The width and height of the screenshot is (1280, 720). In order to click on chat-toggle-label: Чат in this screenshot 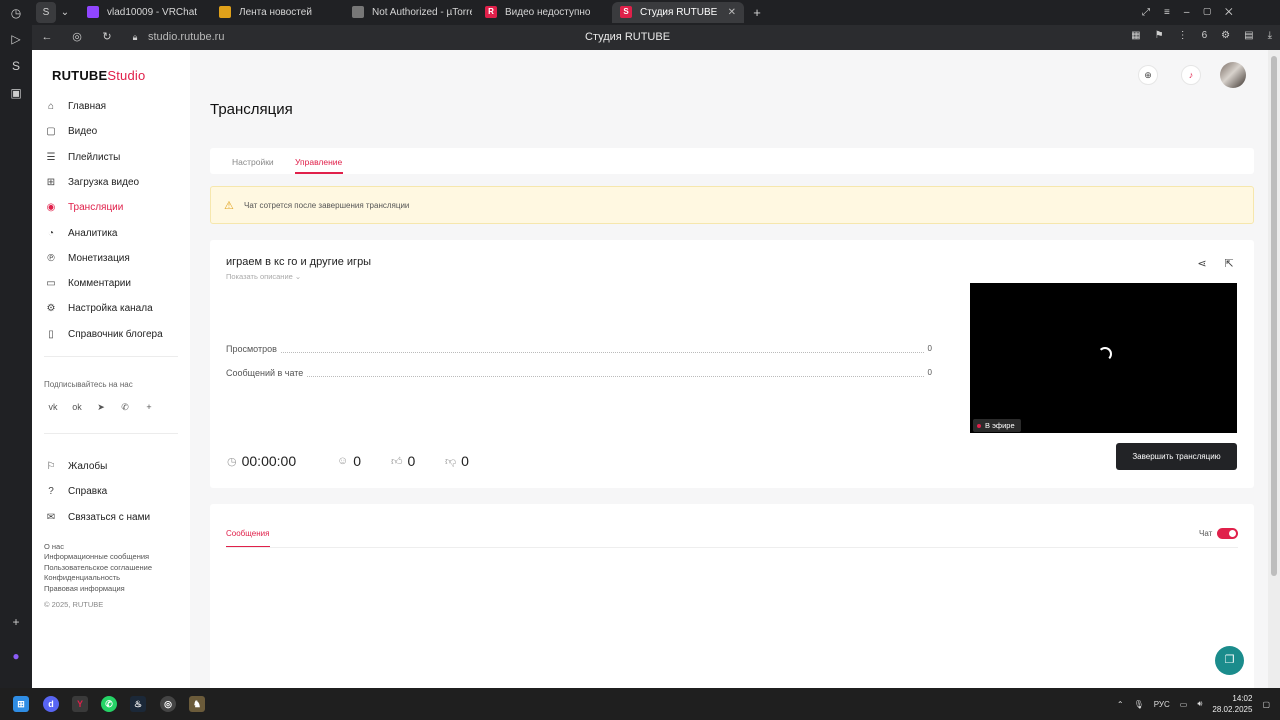, I will do `click(1206, 533)`.